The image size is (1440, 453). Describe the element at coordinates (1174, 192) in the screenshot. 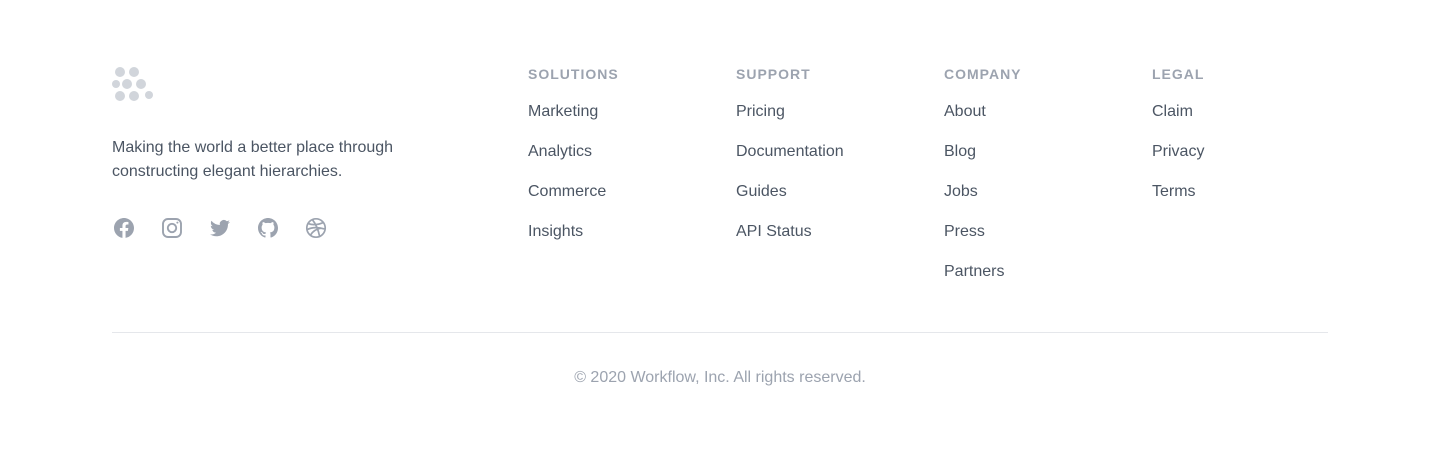

I see `footer-link-terms: Terms` at that location.